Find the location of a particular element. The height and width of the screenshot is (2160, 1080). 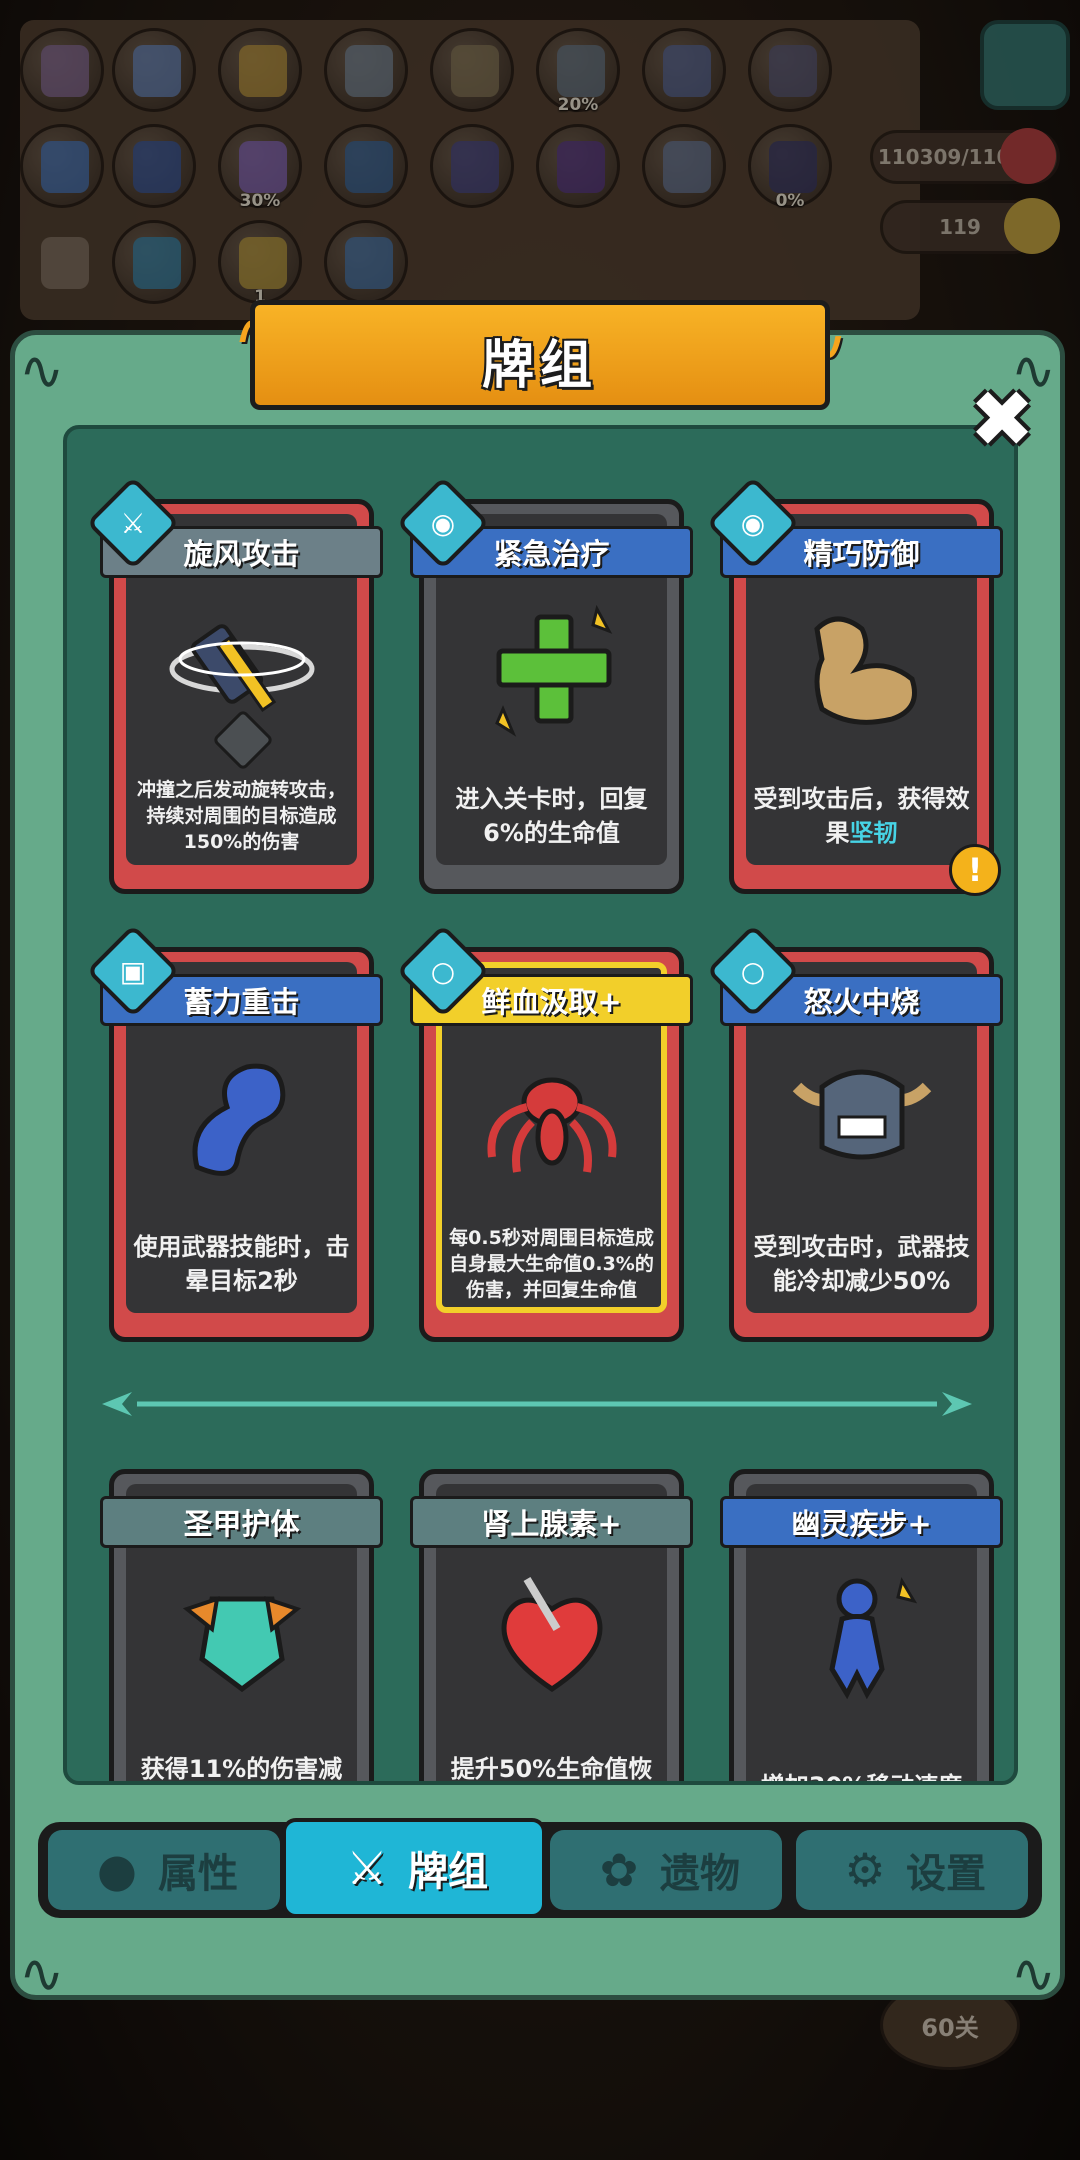

card-description: 进入关卡时，回复6%的生命值 is located at coordinates (551, 816).